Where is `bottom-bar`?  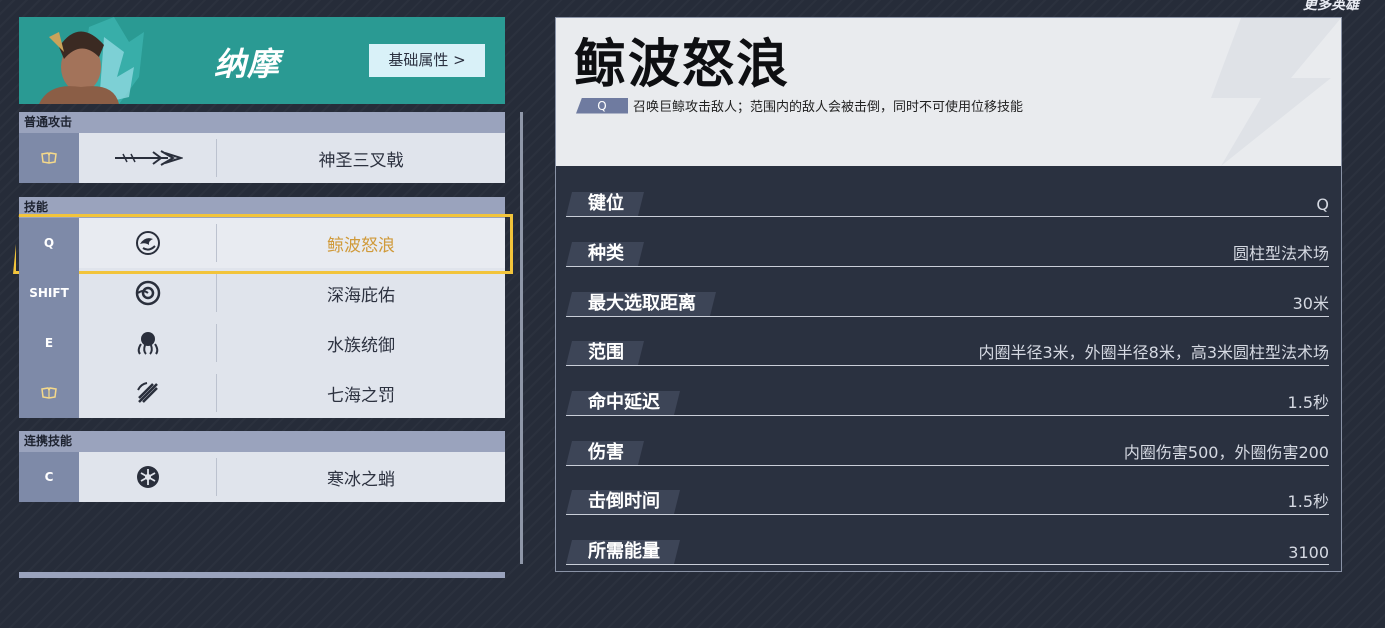
bottom-bar is located at coordinates (262, 575).